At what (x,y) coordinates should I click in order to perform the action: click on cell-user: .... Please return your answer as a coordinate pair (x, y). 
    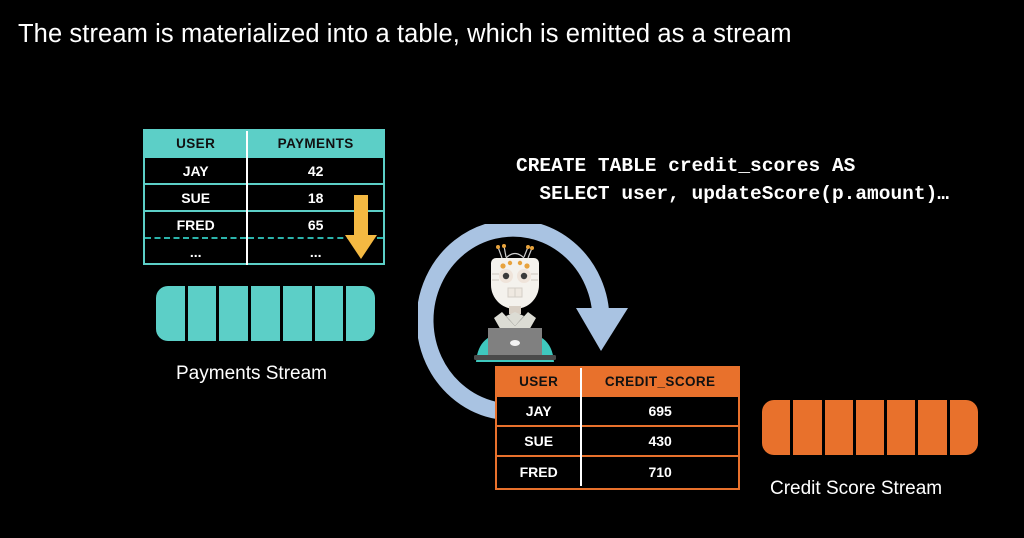
    Looking at the image, I should click on (196, 251).